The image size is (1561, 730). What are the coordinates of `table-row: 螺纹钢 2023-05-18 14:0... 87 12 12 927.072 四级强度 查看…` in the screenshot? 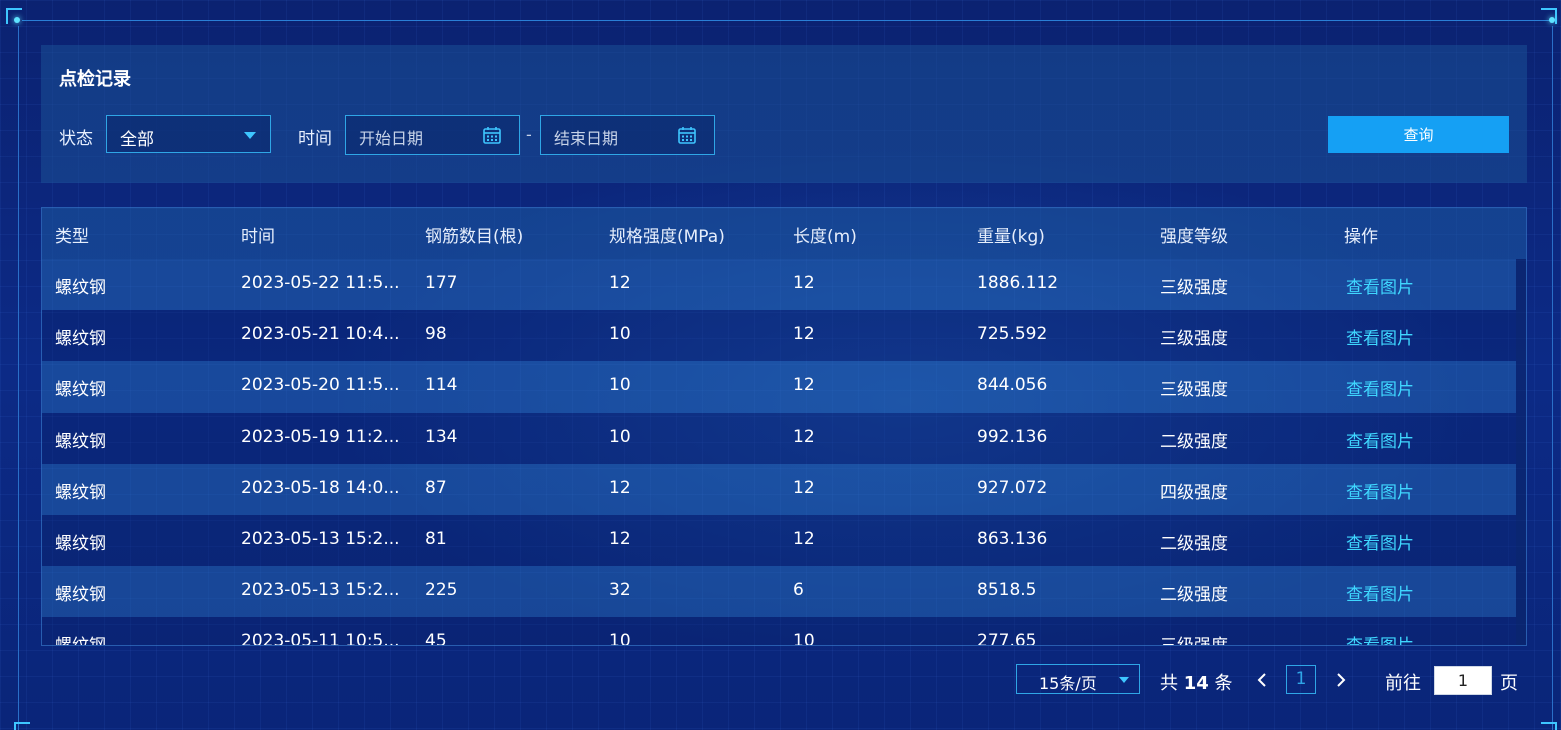 It's located at (779, 489).